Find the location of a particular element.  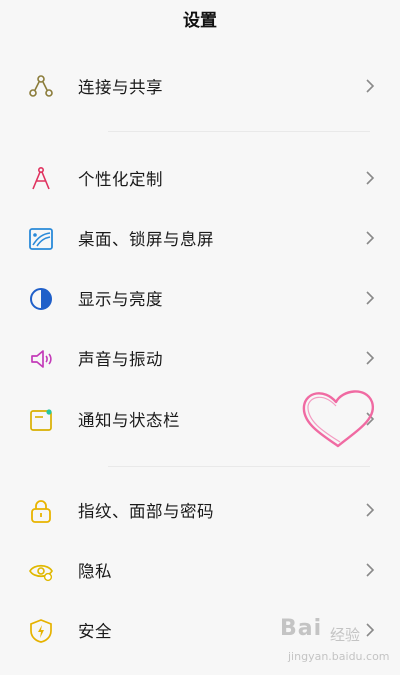

settings-item-personalization: 个性化定制 is located at coordinates (200, 178).